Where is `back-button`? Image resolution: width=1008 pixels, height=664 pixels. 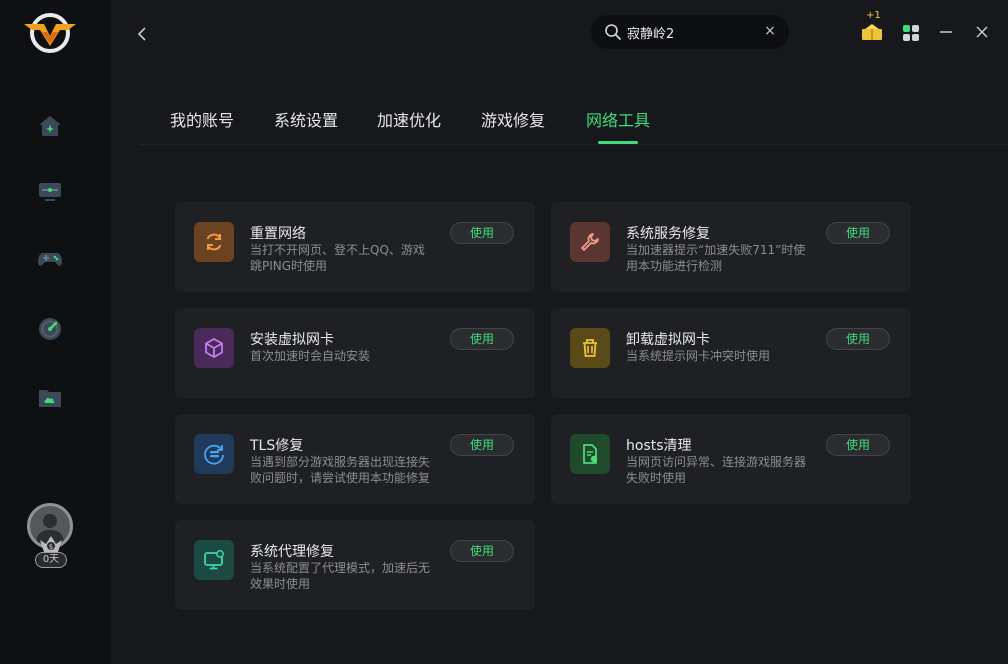 back-button is located at coordinates (142, 34).